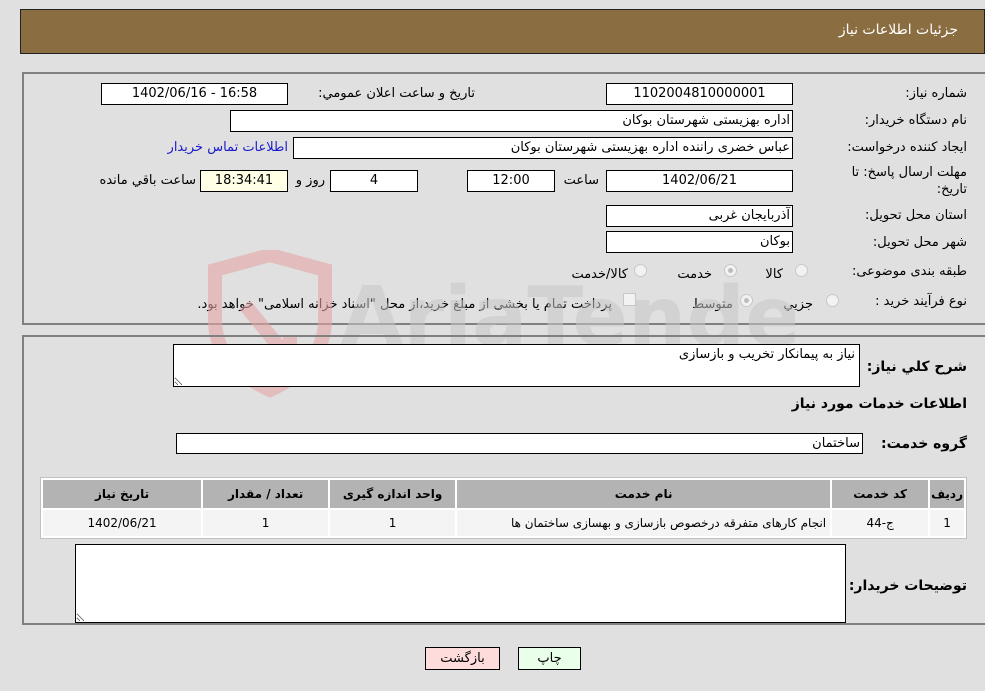 This screenshot has height=691, width=985. I want to click on category-option-service: خدمت, so click(694, 274).